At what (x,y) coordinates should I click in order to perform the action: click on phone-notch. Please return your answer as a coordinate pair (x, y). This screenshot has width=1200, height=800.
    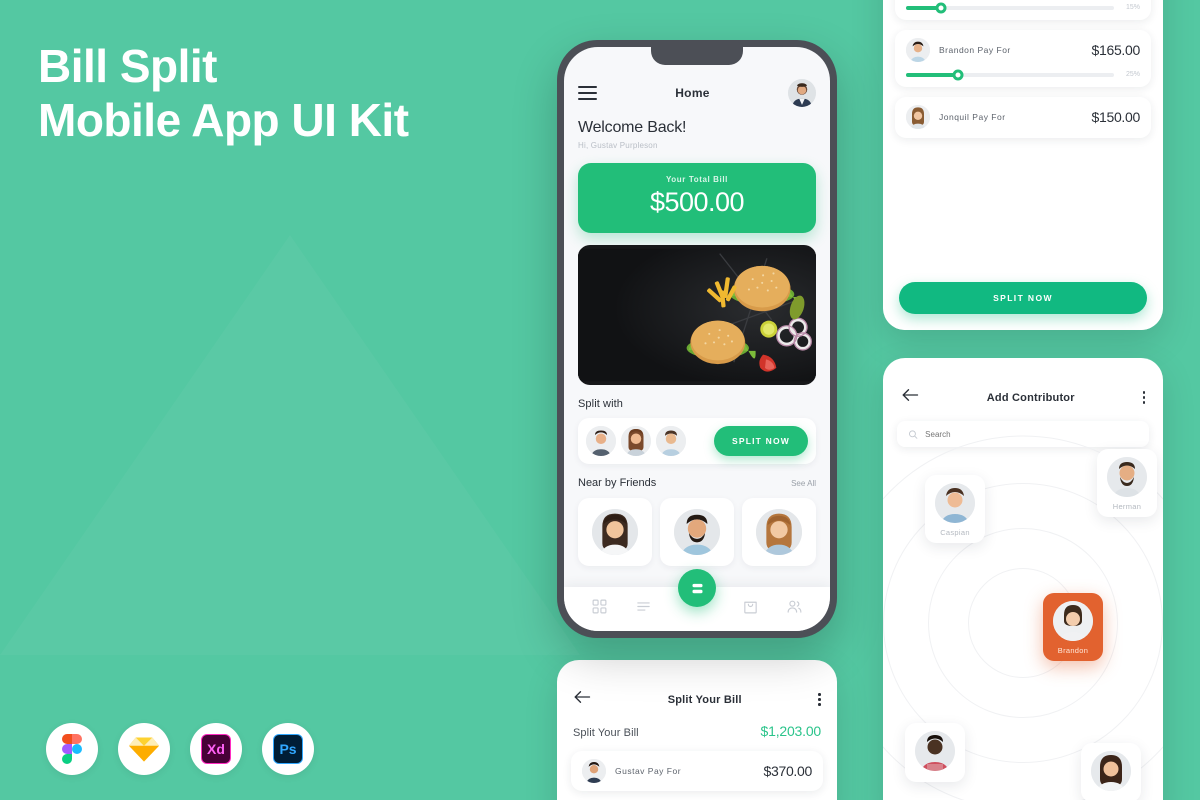
    Looking at the image, I should click on (697, 56).